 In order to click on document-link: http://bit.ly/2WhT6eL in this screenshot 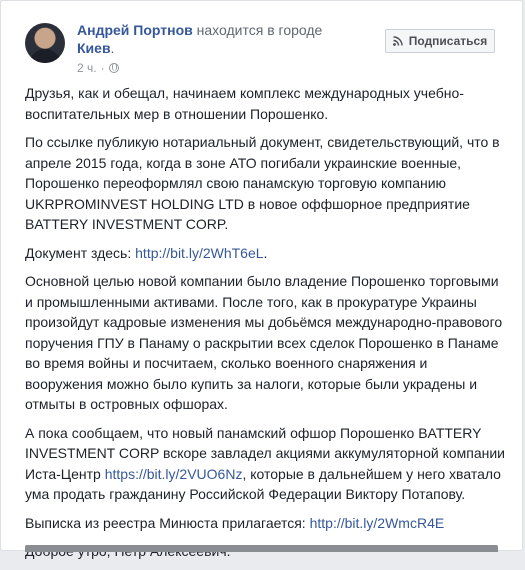, I will do `click(199, 253)`.